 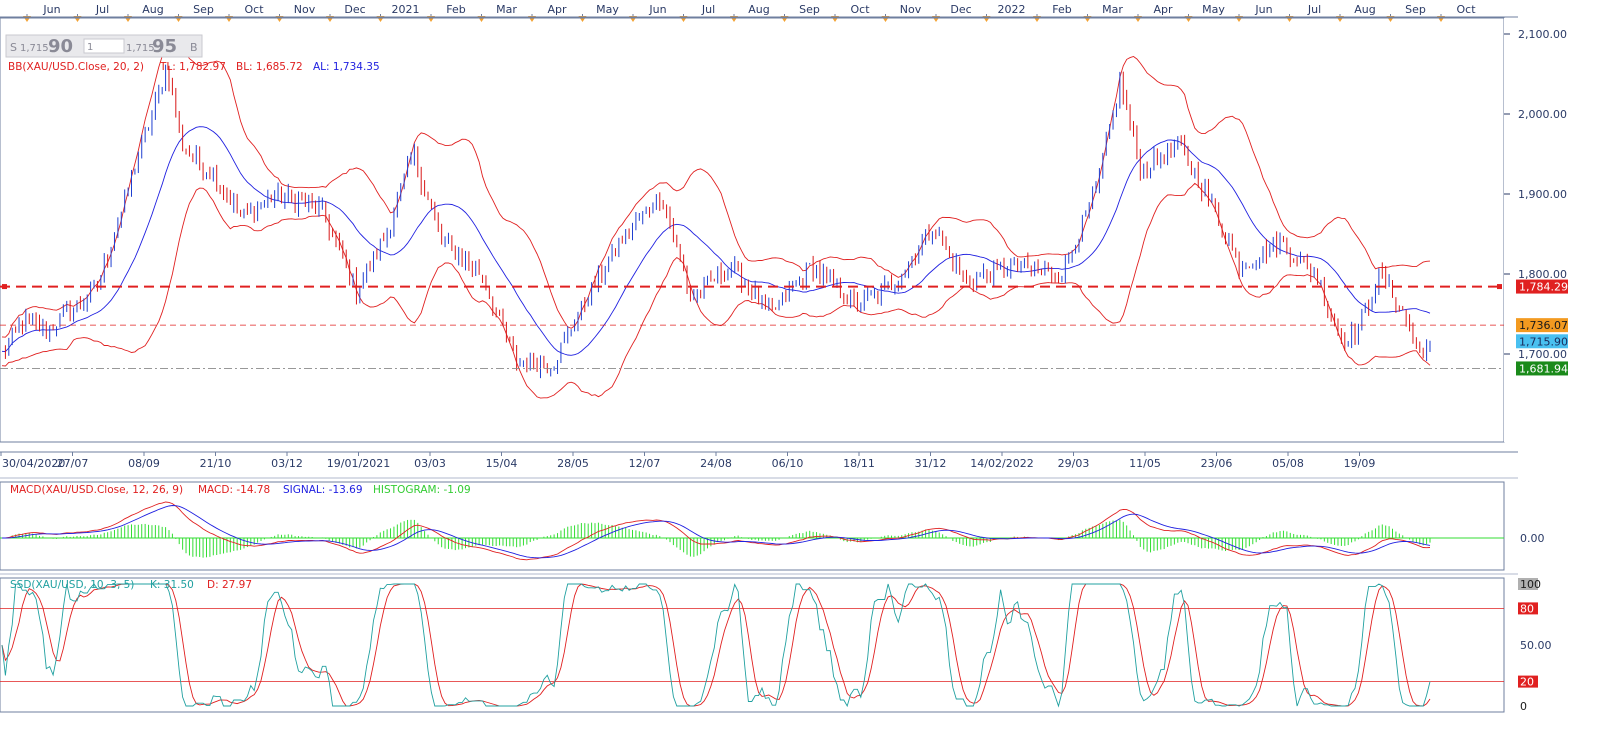 I want to click on date-axis-label: 18/11, so click(x=859, y=463).